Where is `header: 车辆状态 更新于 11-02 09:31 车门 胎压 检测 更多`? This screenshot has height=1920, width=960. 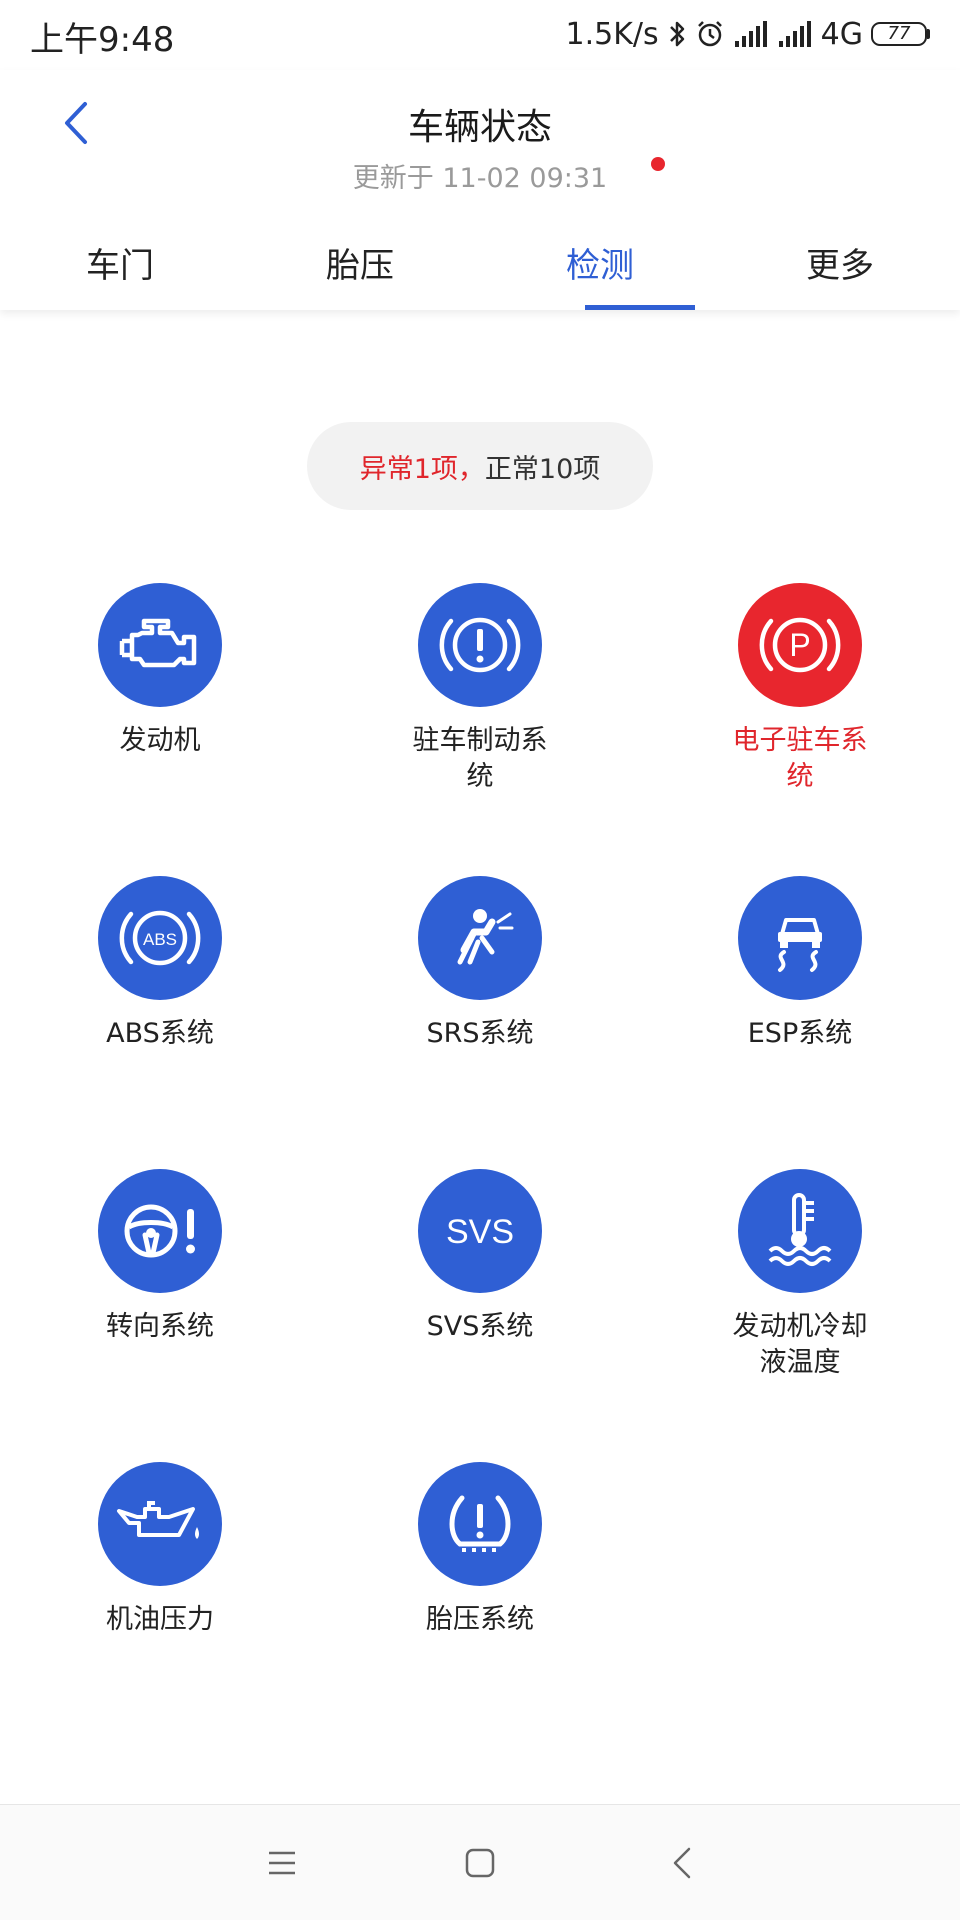 header: 车辆状态 更新于 11-02 09:31 车门 胎压 检测 更多 is located at coordinates (480, 190).